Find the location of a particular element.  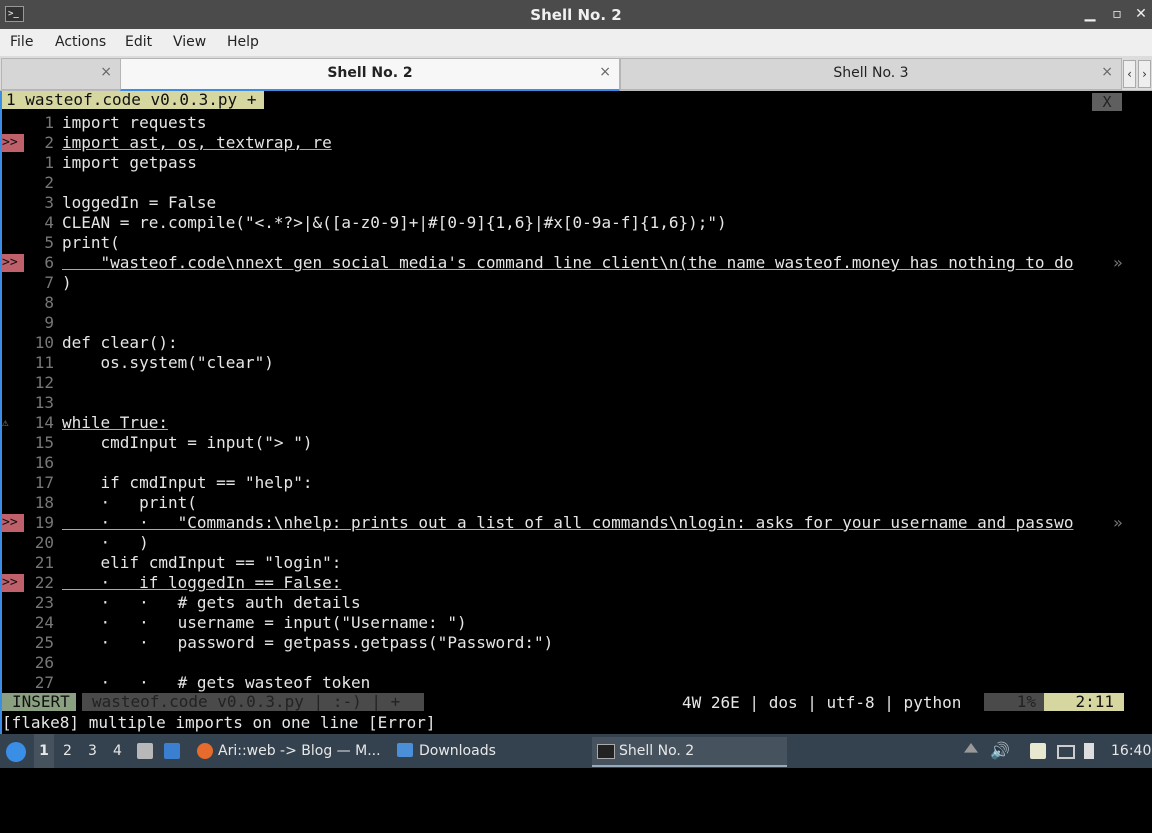

start-menu-icon is located at coordinates (16, 752).